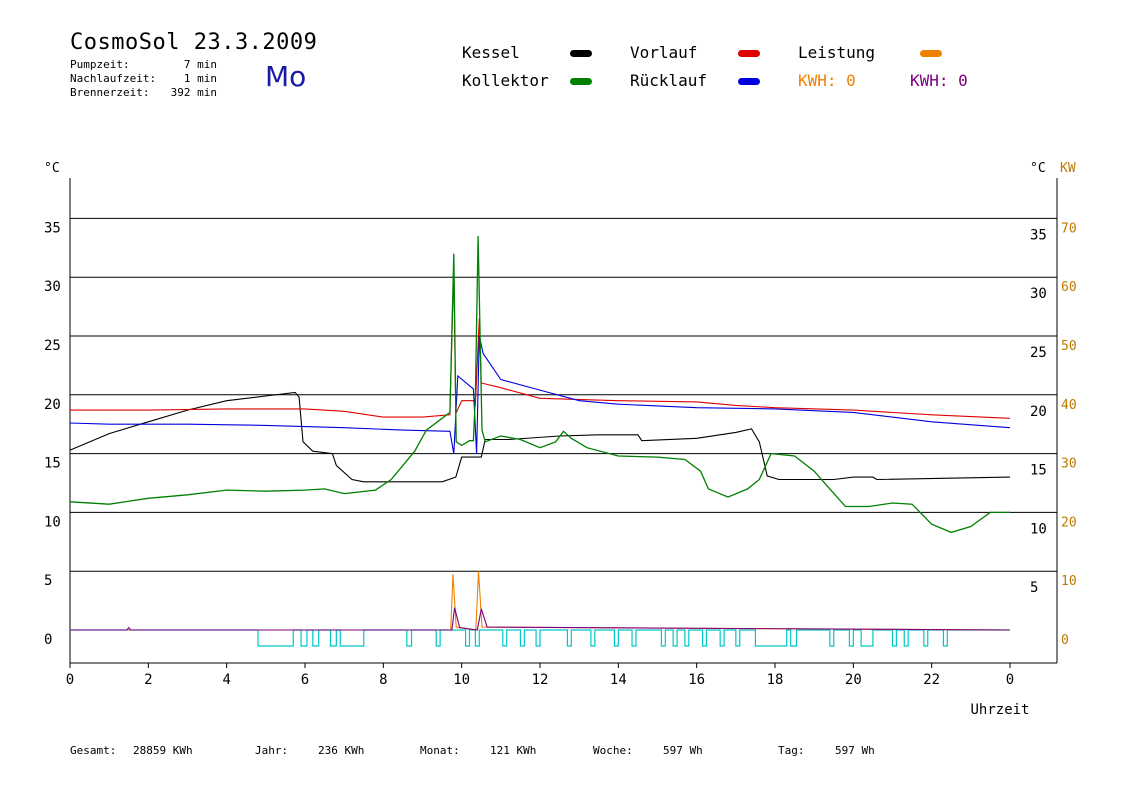 The height and width of the screenshot is (812, 1148). Describe the element at coordinates (1038, 412) in the screenshot. I see `y-tick-right: 20` at that location.